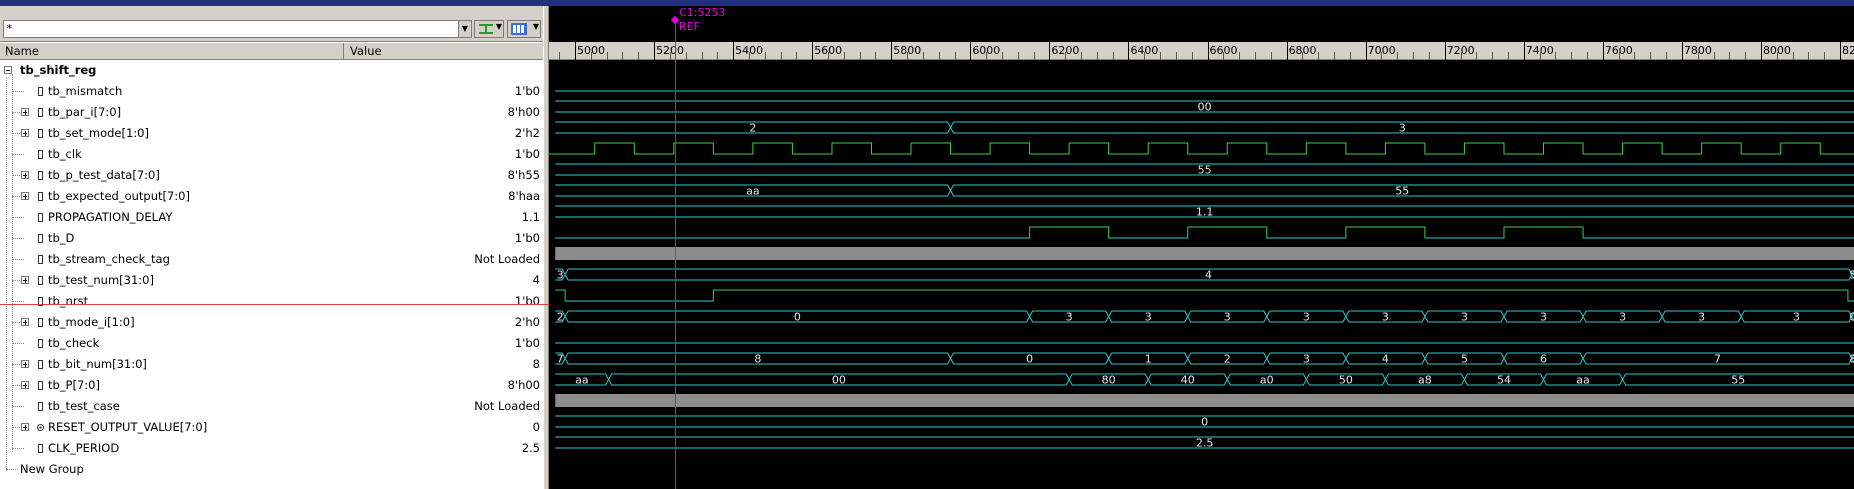 The image size is (1854, 489). I want to click on signal-row: tb_test_num[31:0] 4, so click(271, 280).